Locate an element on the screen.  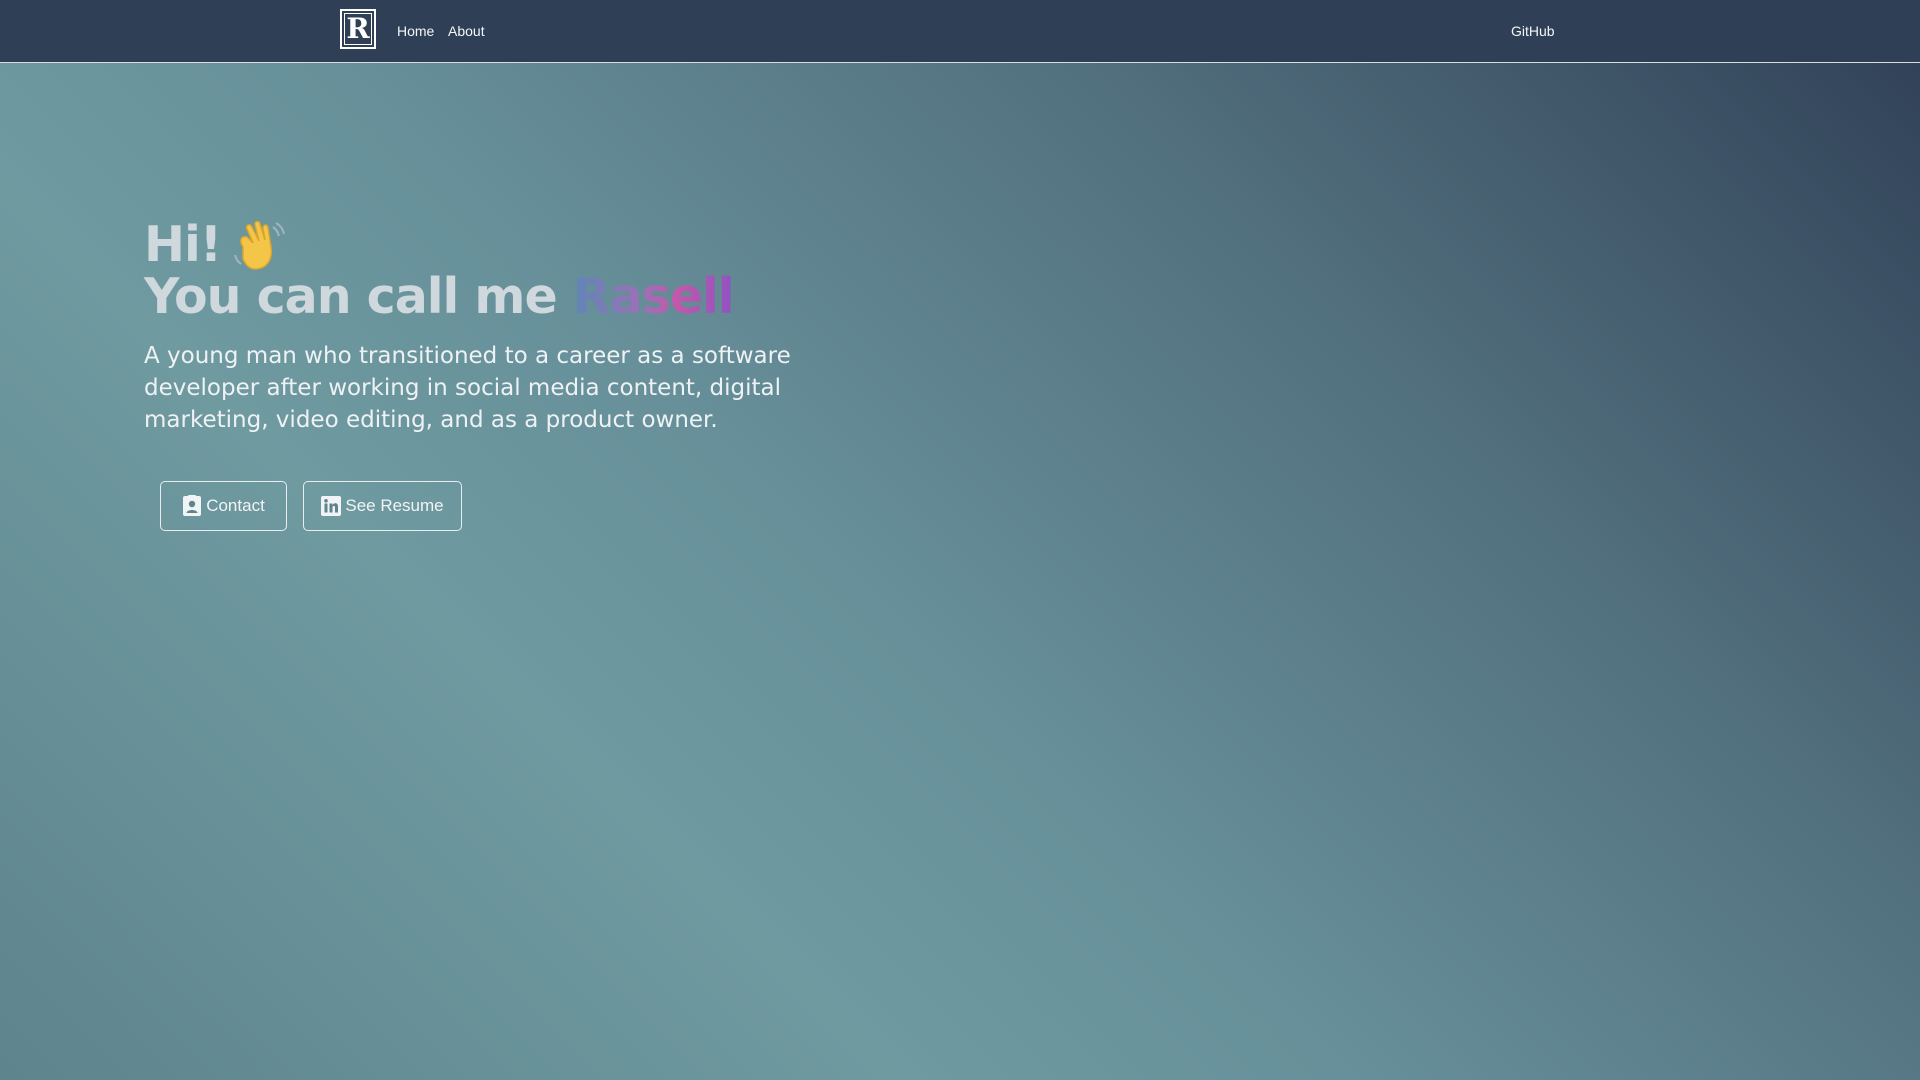
see-resume-button-label: See Resume is located at coordinates (394, 505).